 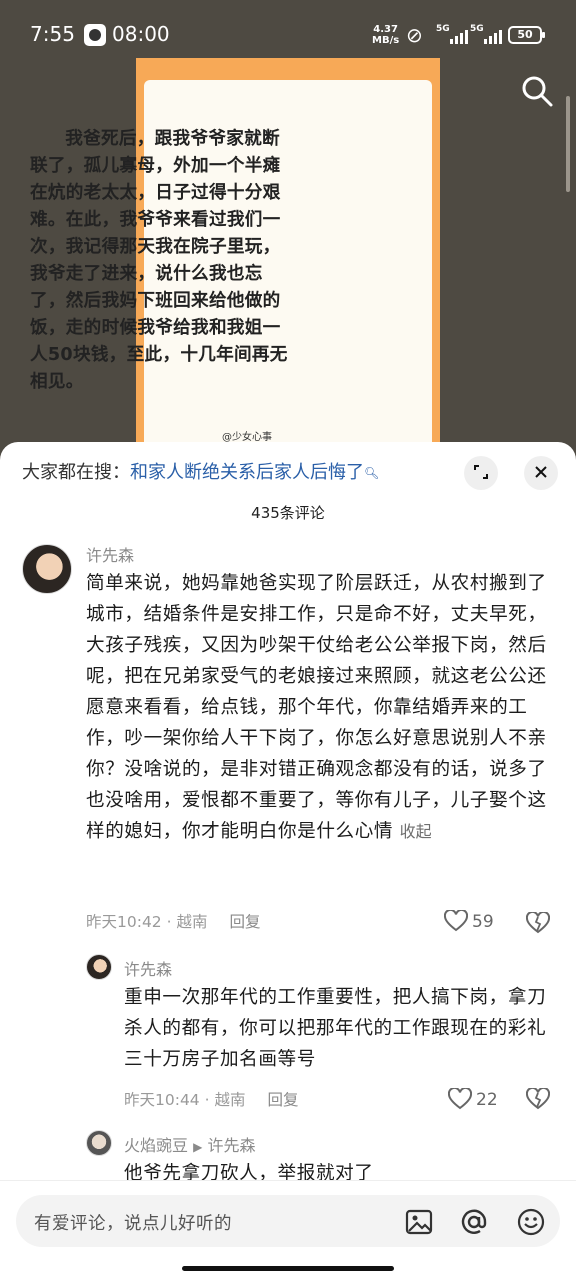 I want to click on hot-search-label: 大家都在搜：, so click(x=76, y=472).